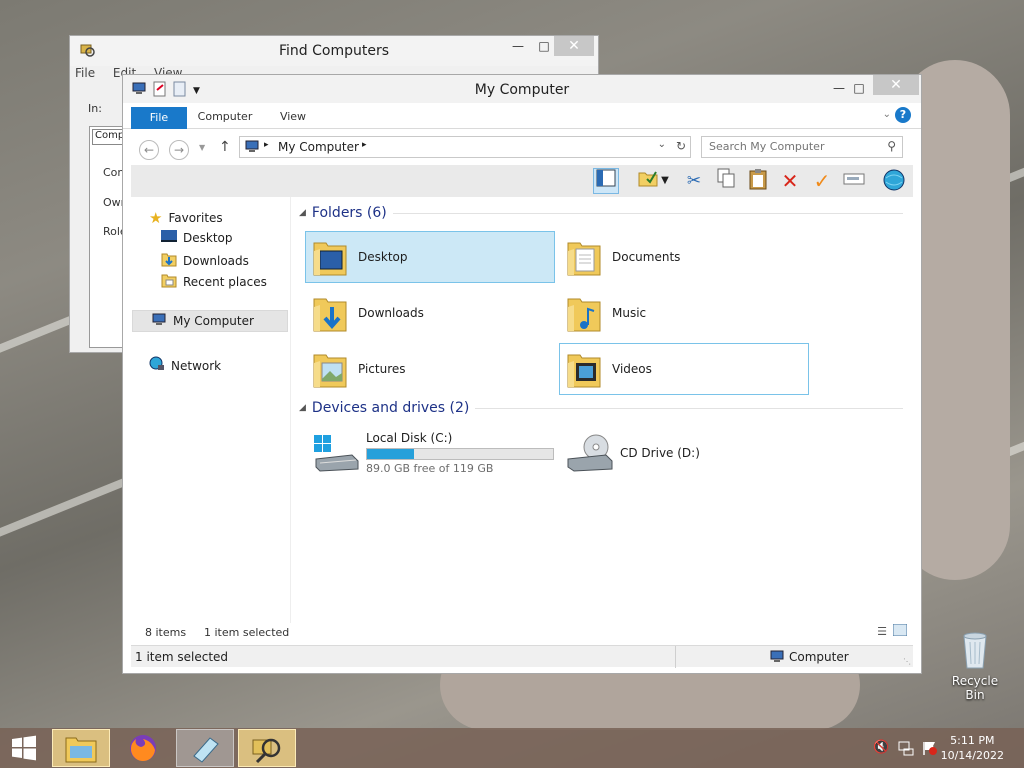  I want to click on folder-pictures: Pictures, so click(430, 369).